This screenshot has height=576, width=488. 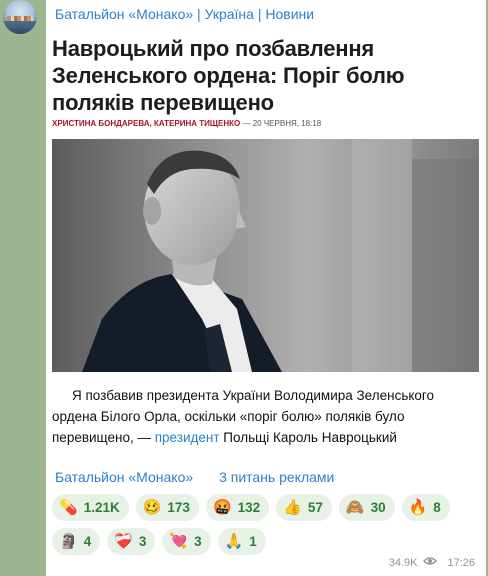 I want to click on pill-icon: 💊, so click(x=68, y=507).